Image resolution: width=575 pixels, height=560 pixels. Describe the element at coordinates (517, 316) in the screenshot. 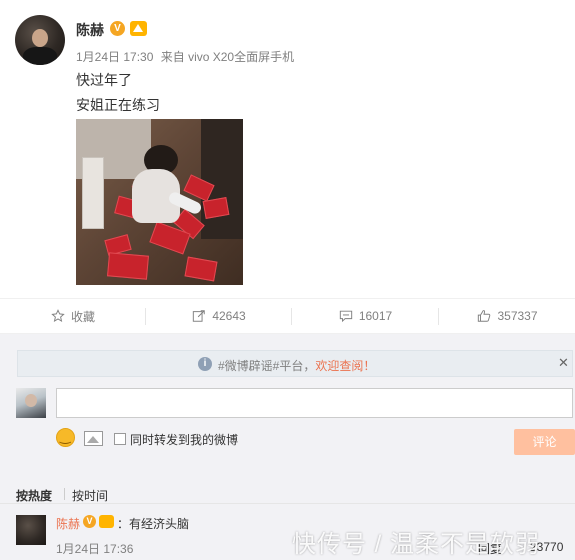

I see `like-count: 357337` at that location.